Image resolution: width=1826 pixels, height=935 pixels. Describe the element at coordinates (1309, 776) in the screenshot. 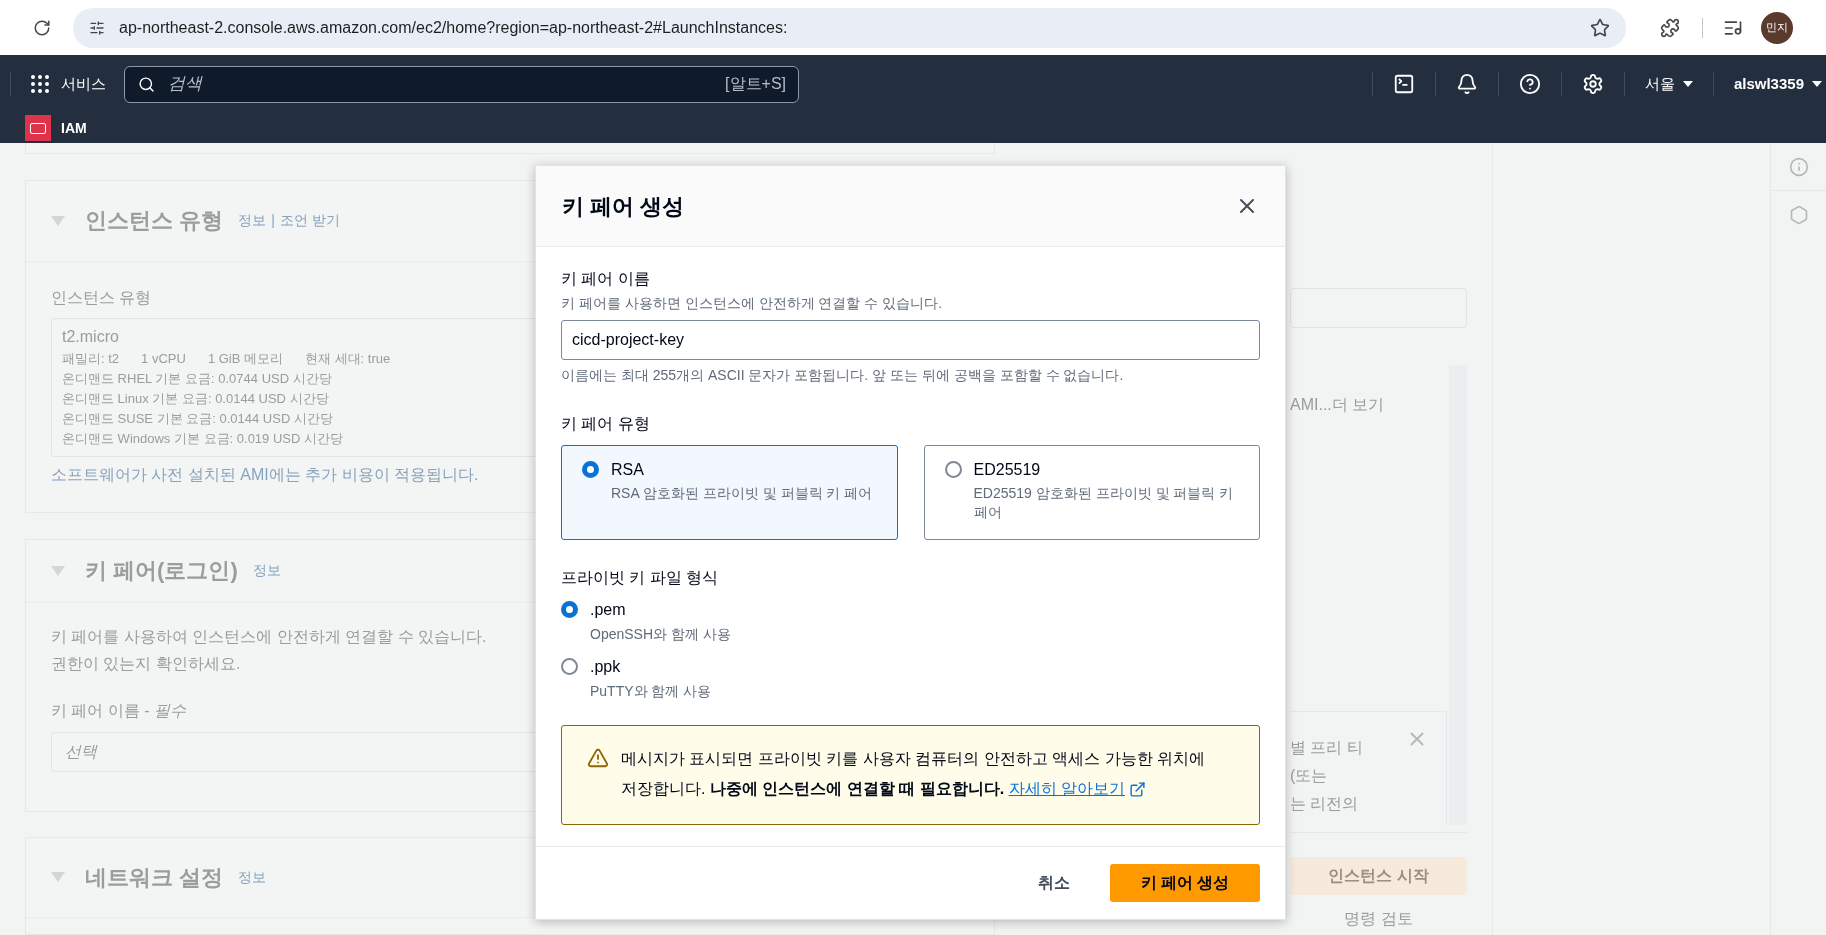

I see `notice-text: (또는` at that location.